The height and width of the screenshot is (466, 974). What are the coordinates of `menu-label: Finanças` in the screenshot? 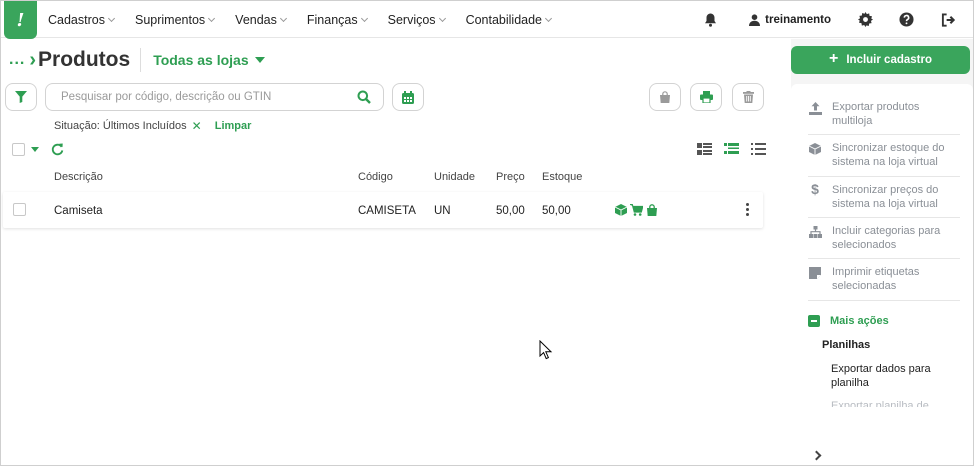 It's located at (332, 19).